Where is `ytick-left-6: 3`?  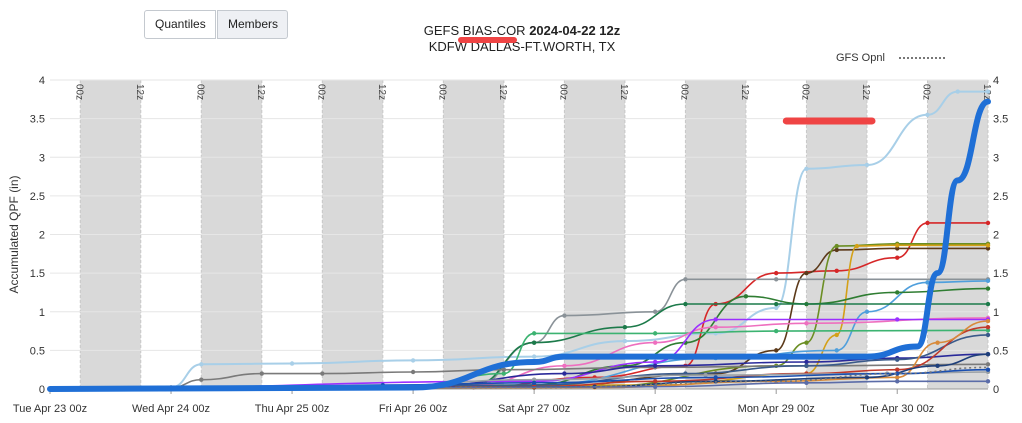
ytick-left-6: 3 is located at coordinates (42, 158).